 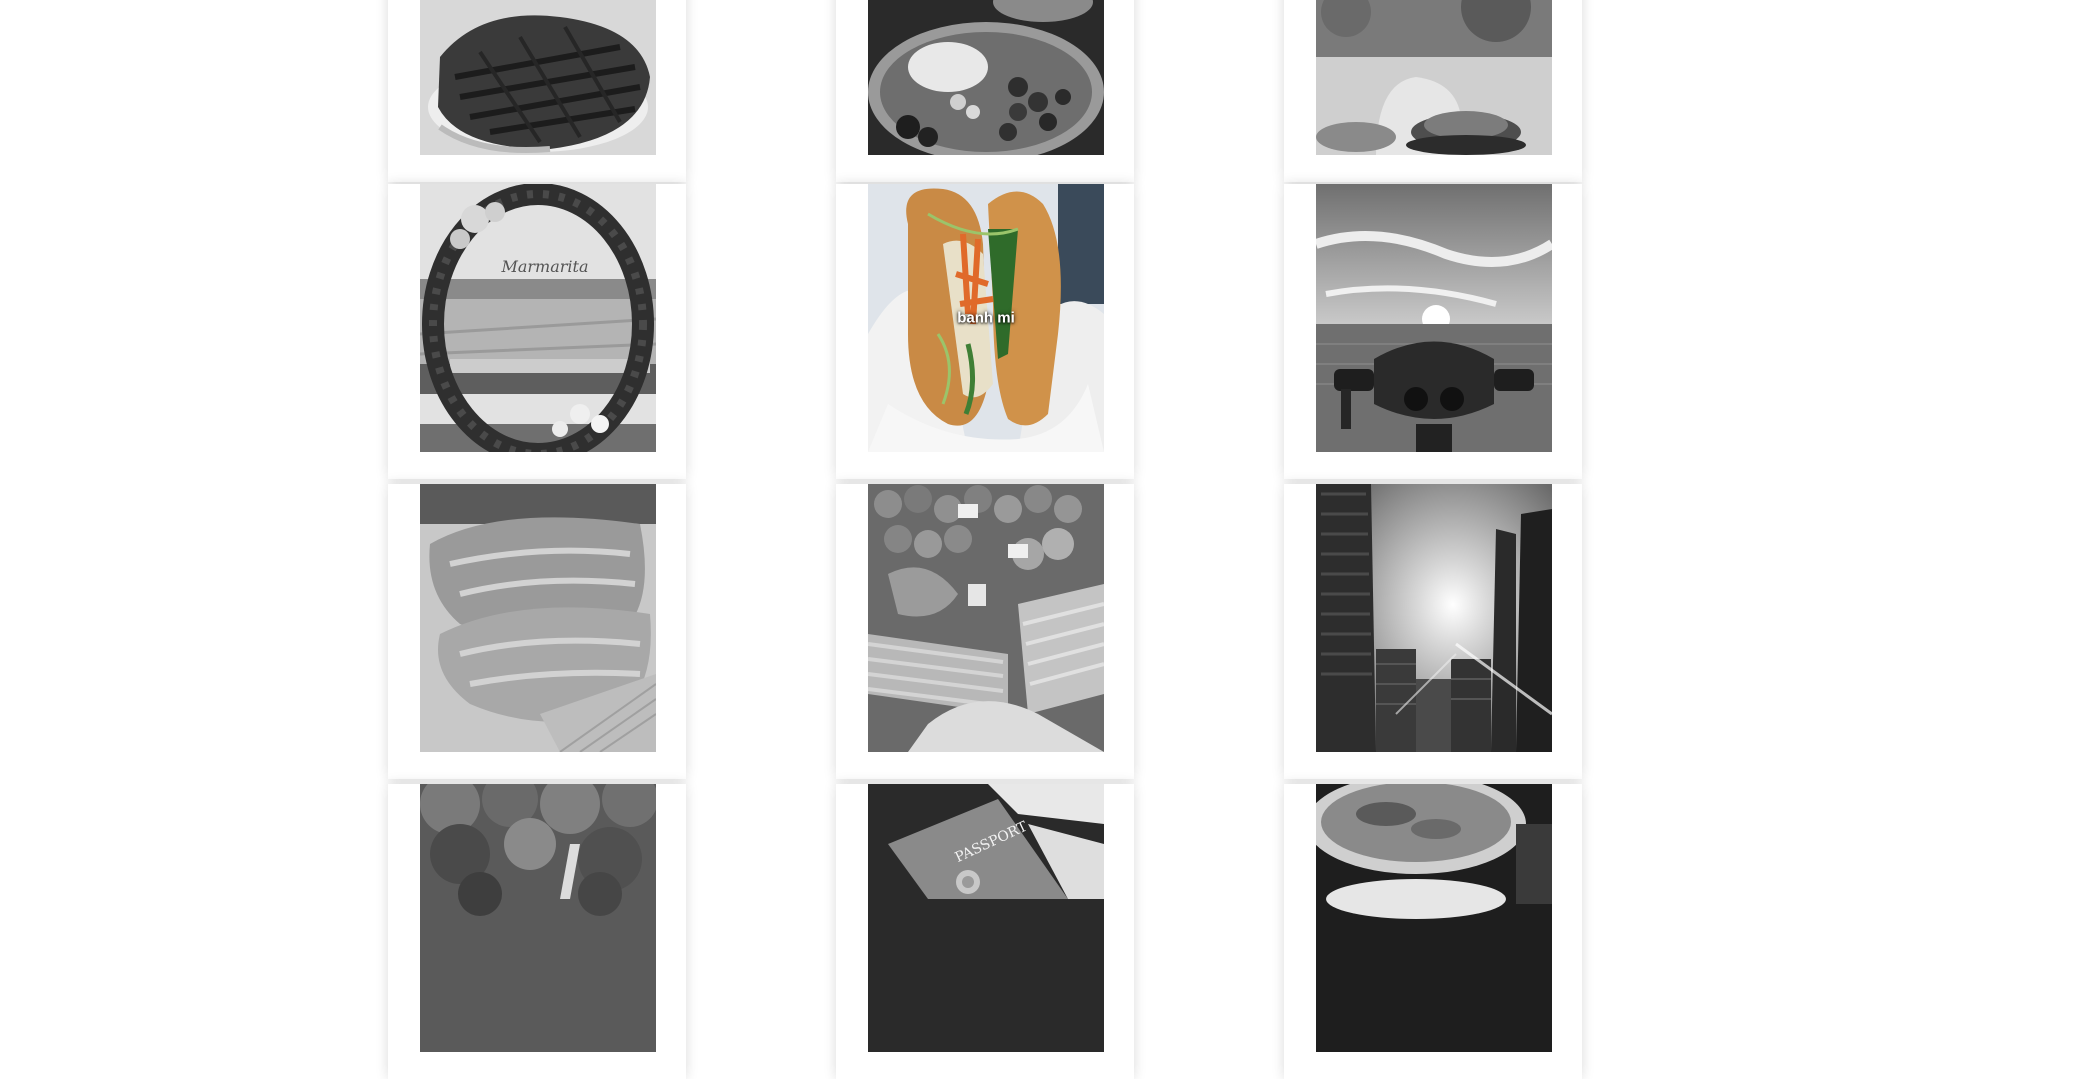 I want to click on gallery-item-salmon-sushi, so click(x=537, y=631).